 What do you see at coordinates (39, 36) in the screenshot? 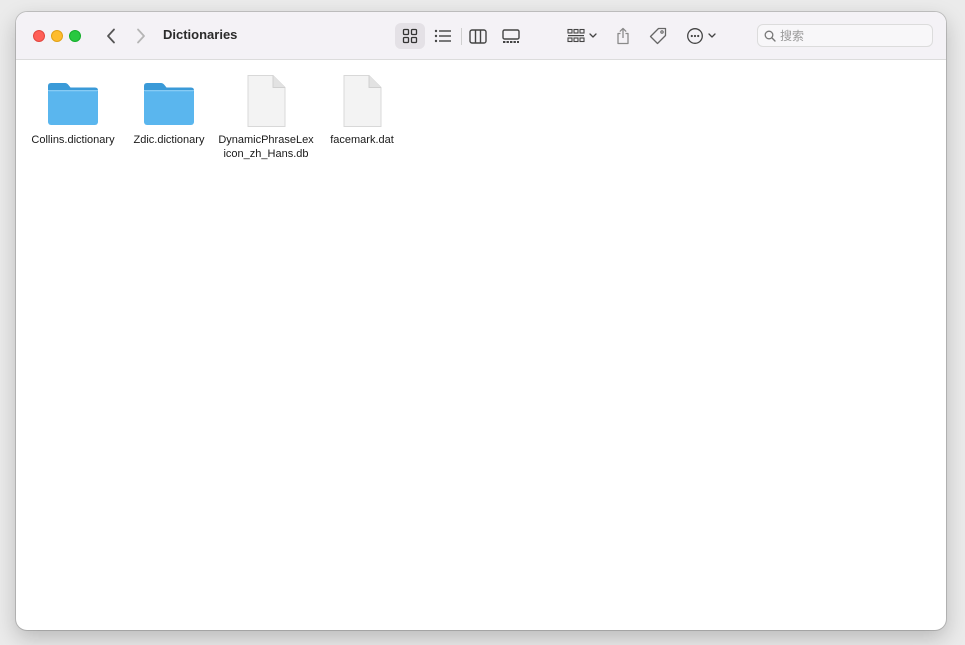
I see `close-button` at bounding box center [39, 36].